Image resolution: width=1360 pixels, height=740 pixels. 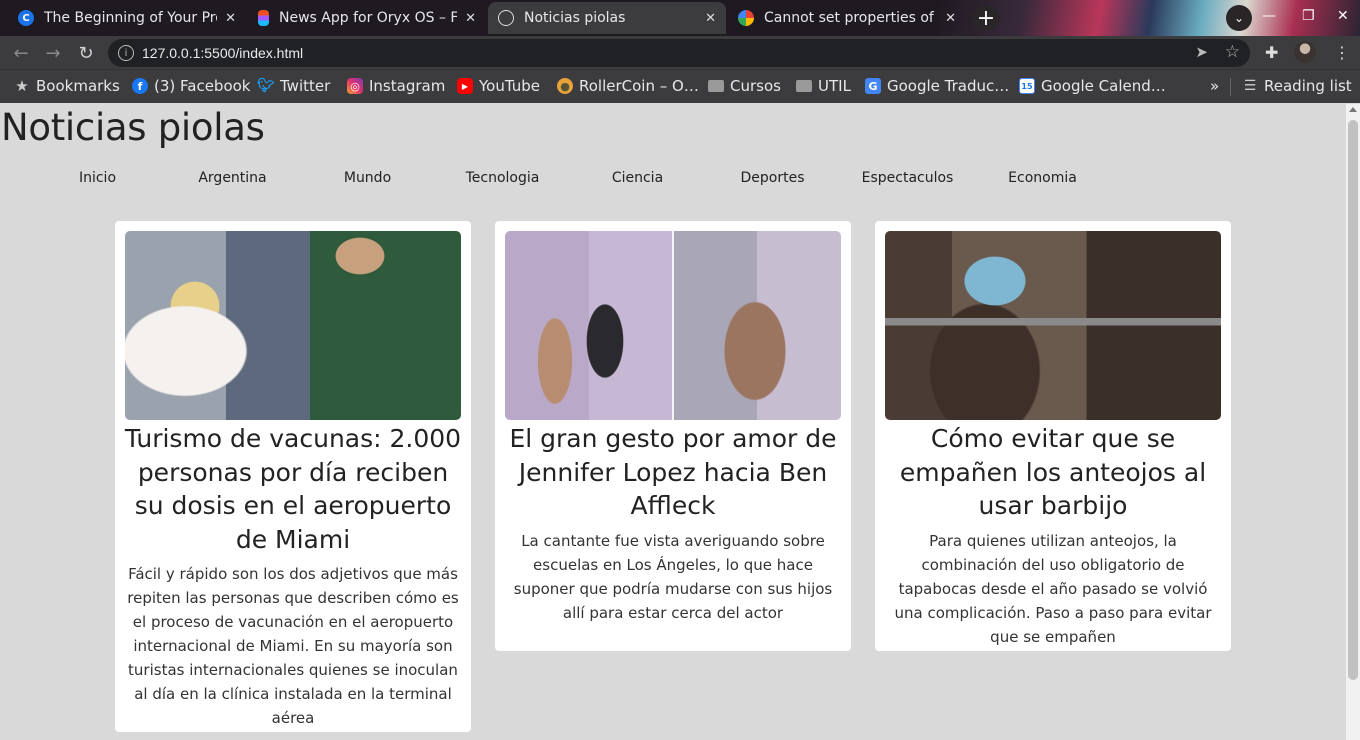 What do you see at coordinates (907, 178) in the screenshot?
I see `nav-link-espectaculos: Espectaculos` at bounding box center [907, 178].